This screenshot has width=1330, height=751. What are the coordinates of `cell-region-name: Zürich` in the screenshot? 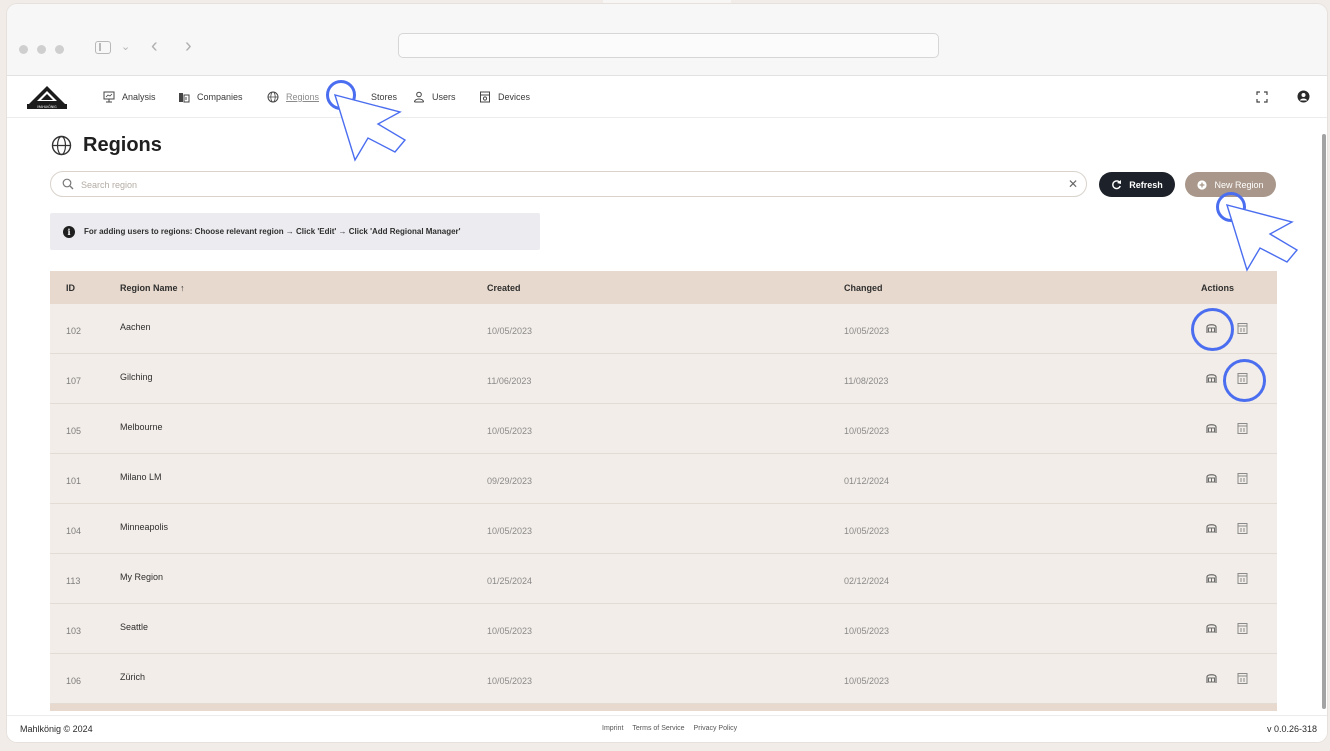 It's located at (133, 677).